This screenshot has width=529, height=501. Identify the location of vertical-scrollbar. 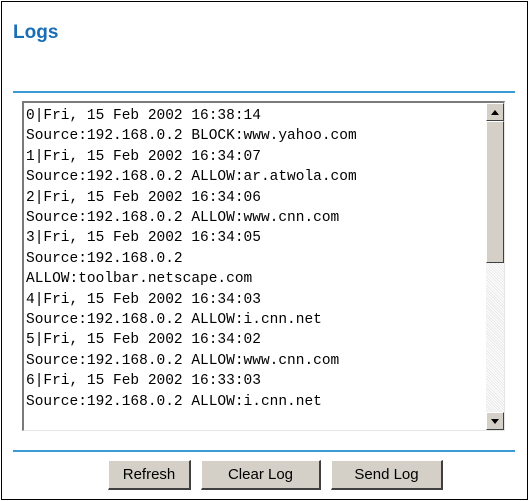
(495, 266).